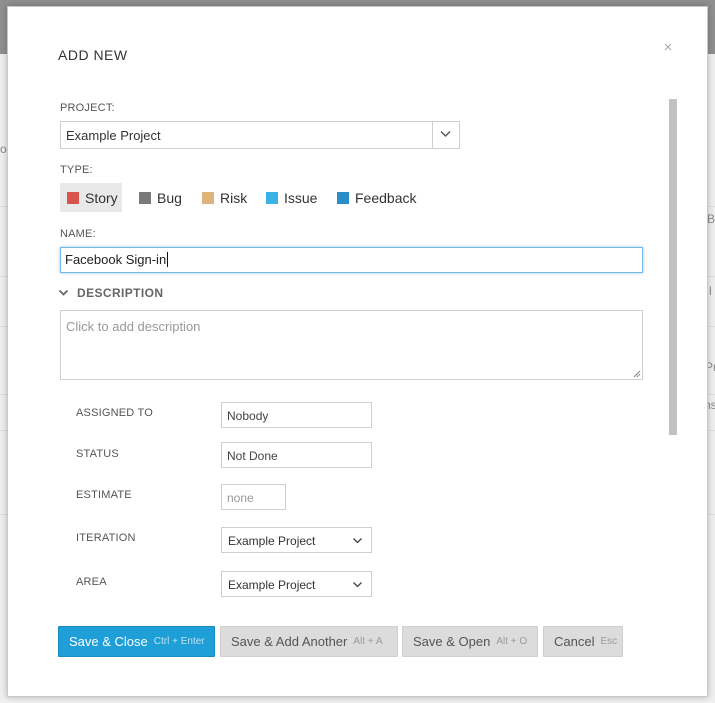 This screenshot has width=715, height=703. Describe the element at coordinates (296, 455) in the screenshot. I see `status-field: Not Done` at that location.